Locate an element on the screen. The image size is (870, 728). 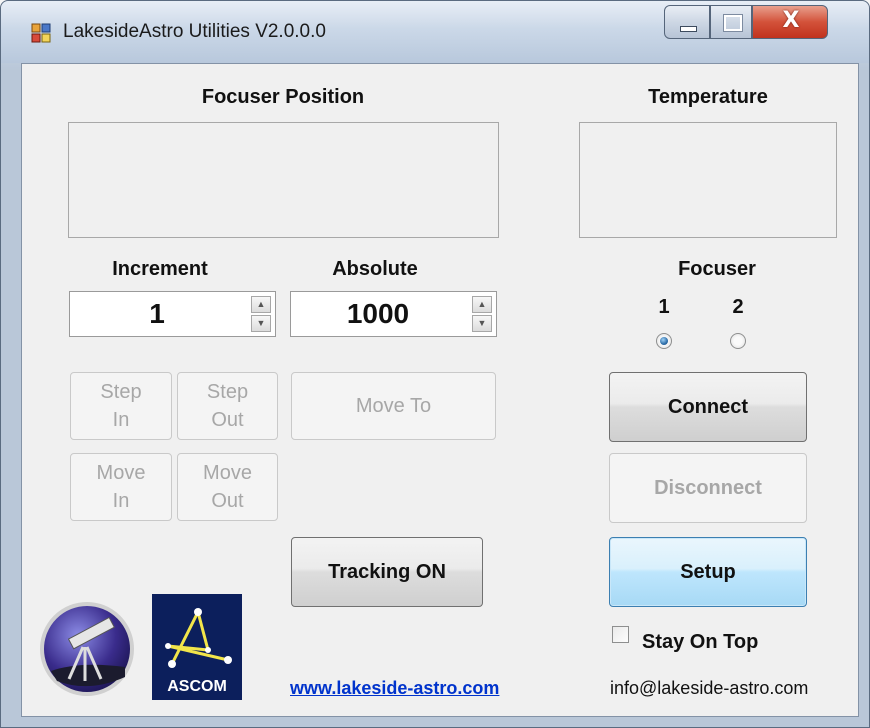
temperature-label: Temperature is located at coordinates (708, 97).